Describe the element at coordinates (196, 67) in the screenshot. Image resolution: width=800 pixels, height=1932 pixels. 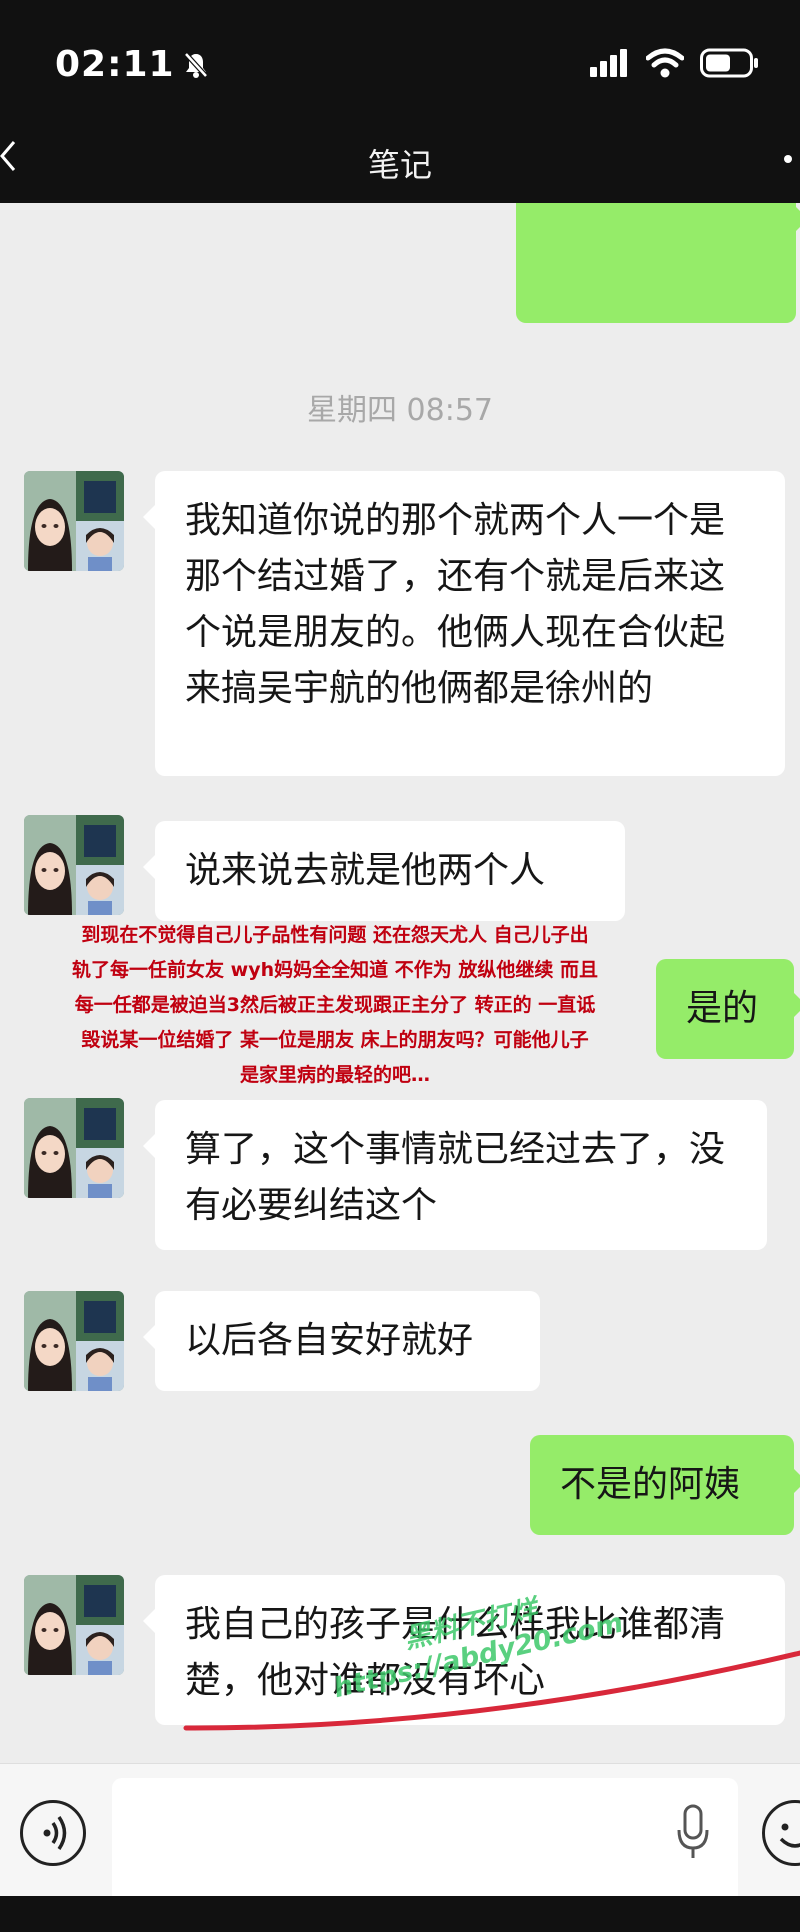
I see `bell-slash-icon` at that location.